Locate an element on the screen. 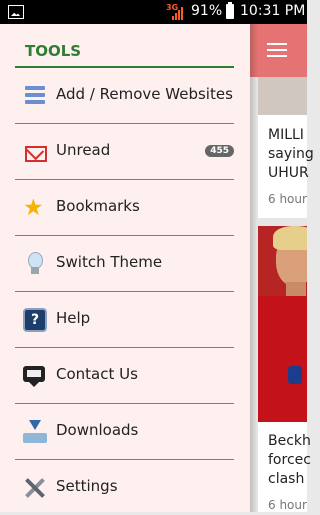  drawer-item-label: Help is located at coordinates (73, 318).